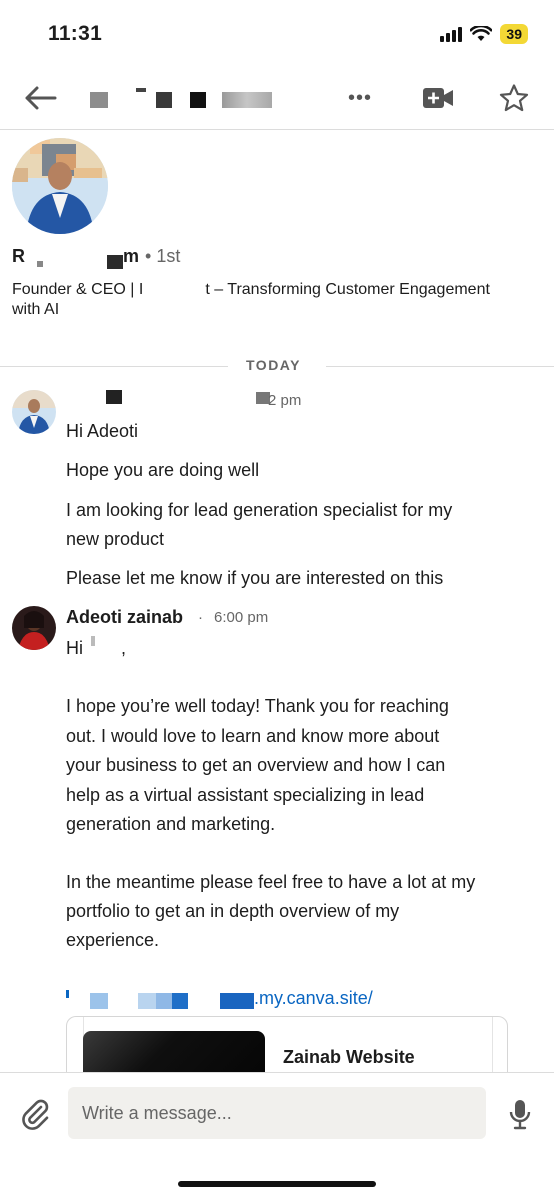  Describe the element at coordinates (273, 365) in the screenshot. I see `day-divider-label: TODAY` at that location.